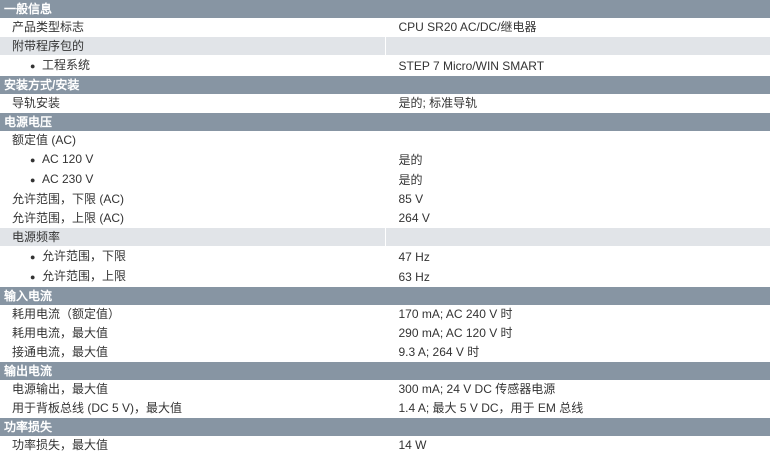 The height and width of the screenshot is (471, 770). I want to click on spec-row: 电源频率, so click(385, 237).